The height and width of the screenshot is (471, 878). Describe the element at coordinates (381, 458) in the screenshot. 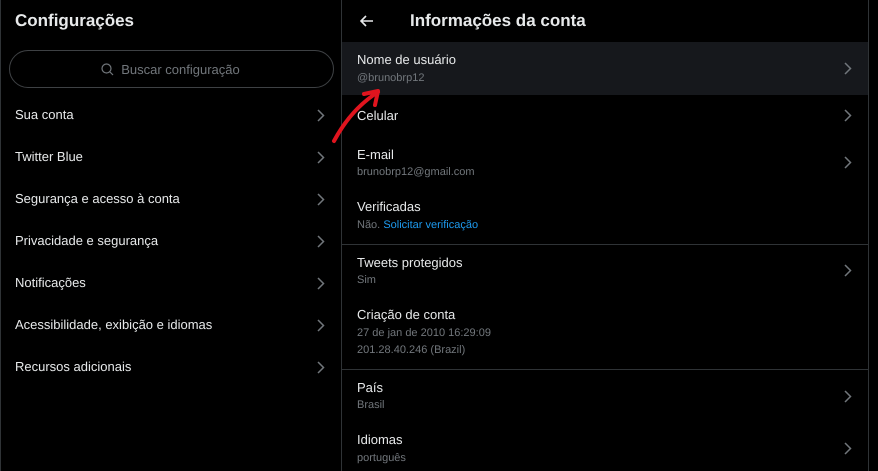

I see `row-subtitle: português` at that location.